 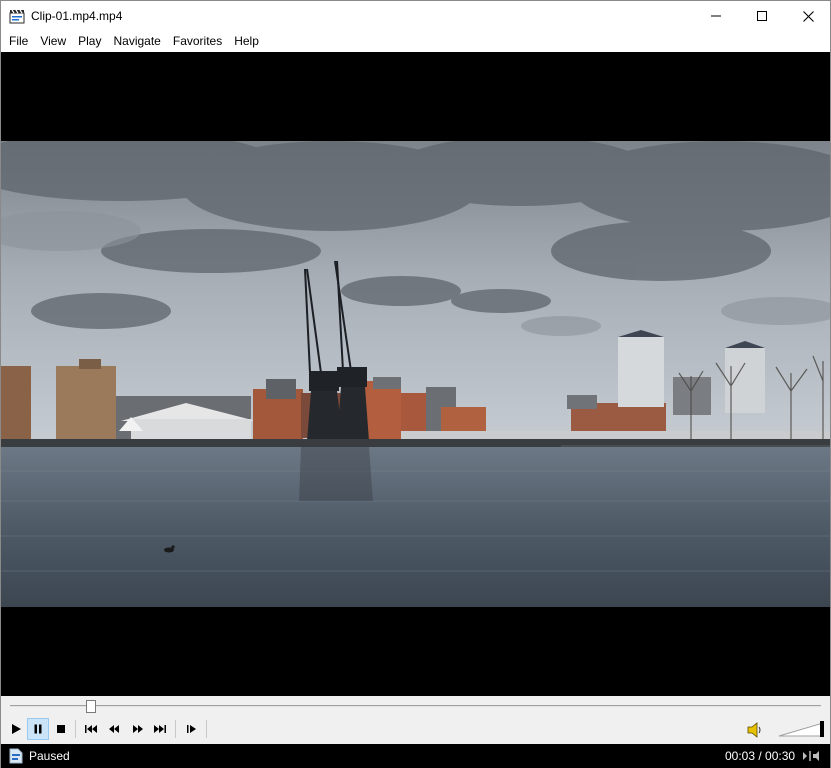 I want to click on pause-icon, so click(x=38, y=729).